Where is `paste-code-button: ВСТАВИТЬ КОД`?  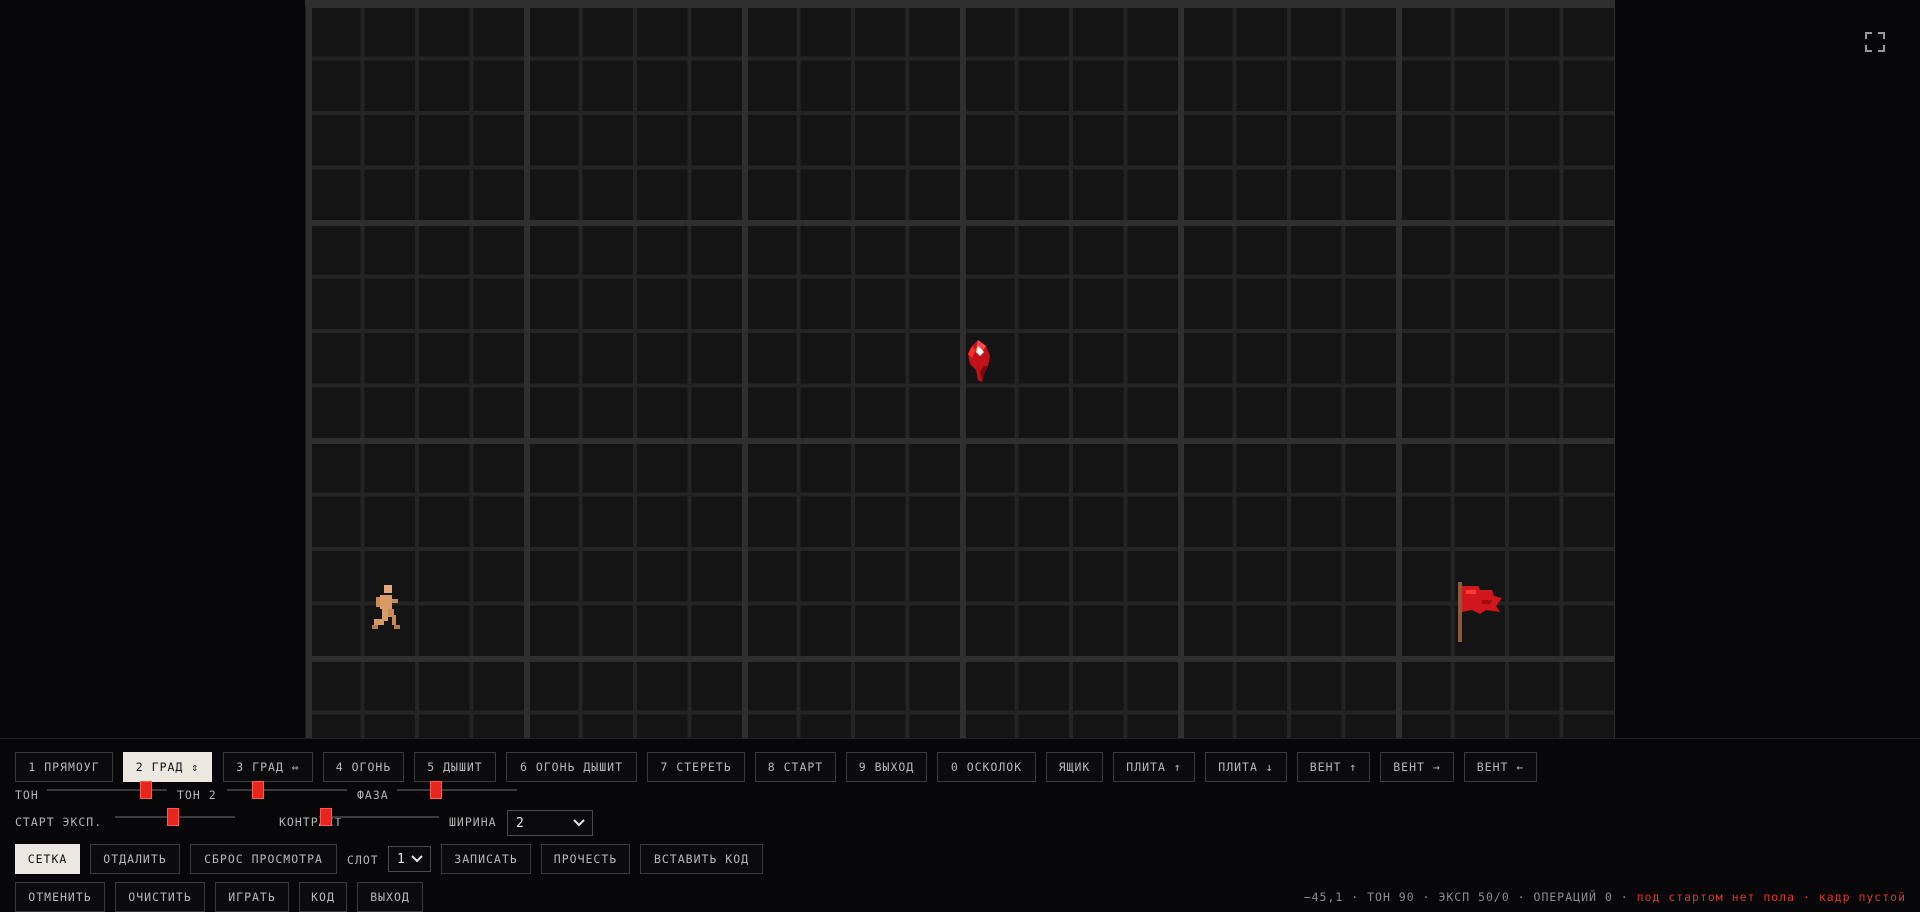
paste-code-button: ВСТАВИТЬ КОД is located at coordinates (701, 859).